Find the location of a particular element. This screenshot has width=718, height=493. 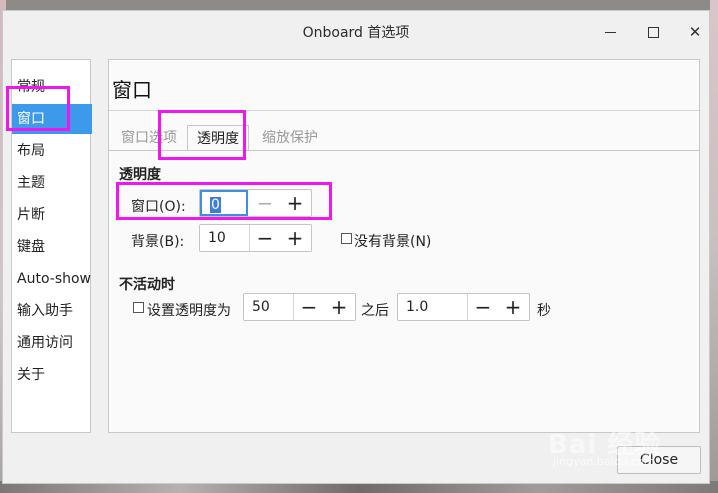

maximize-icon is located at coordinates (653, 32).